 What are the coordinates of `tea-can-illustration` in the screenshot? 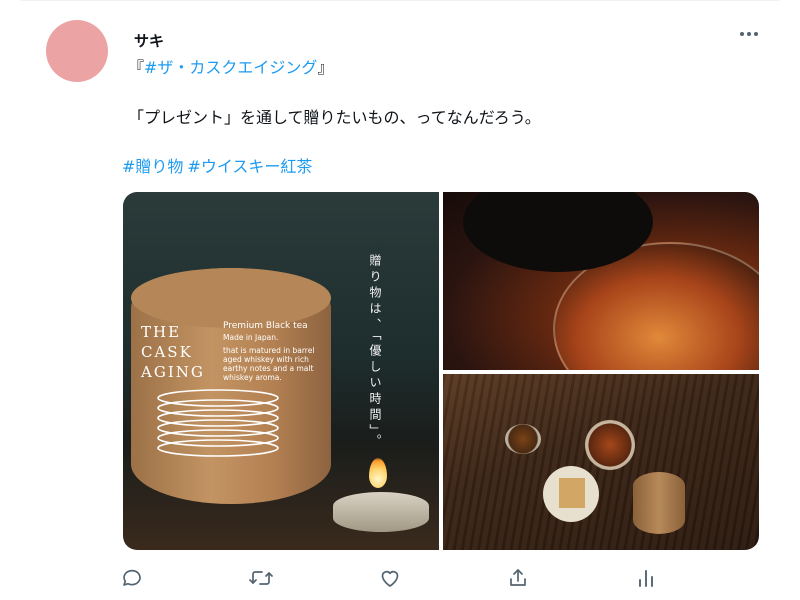 It's located at (231, 386).